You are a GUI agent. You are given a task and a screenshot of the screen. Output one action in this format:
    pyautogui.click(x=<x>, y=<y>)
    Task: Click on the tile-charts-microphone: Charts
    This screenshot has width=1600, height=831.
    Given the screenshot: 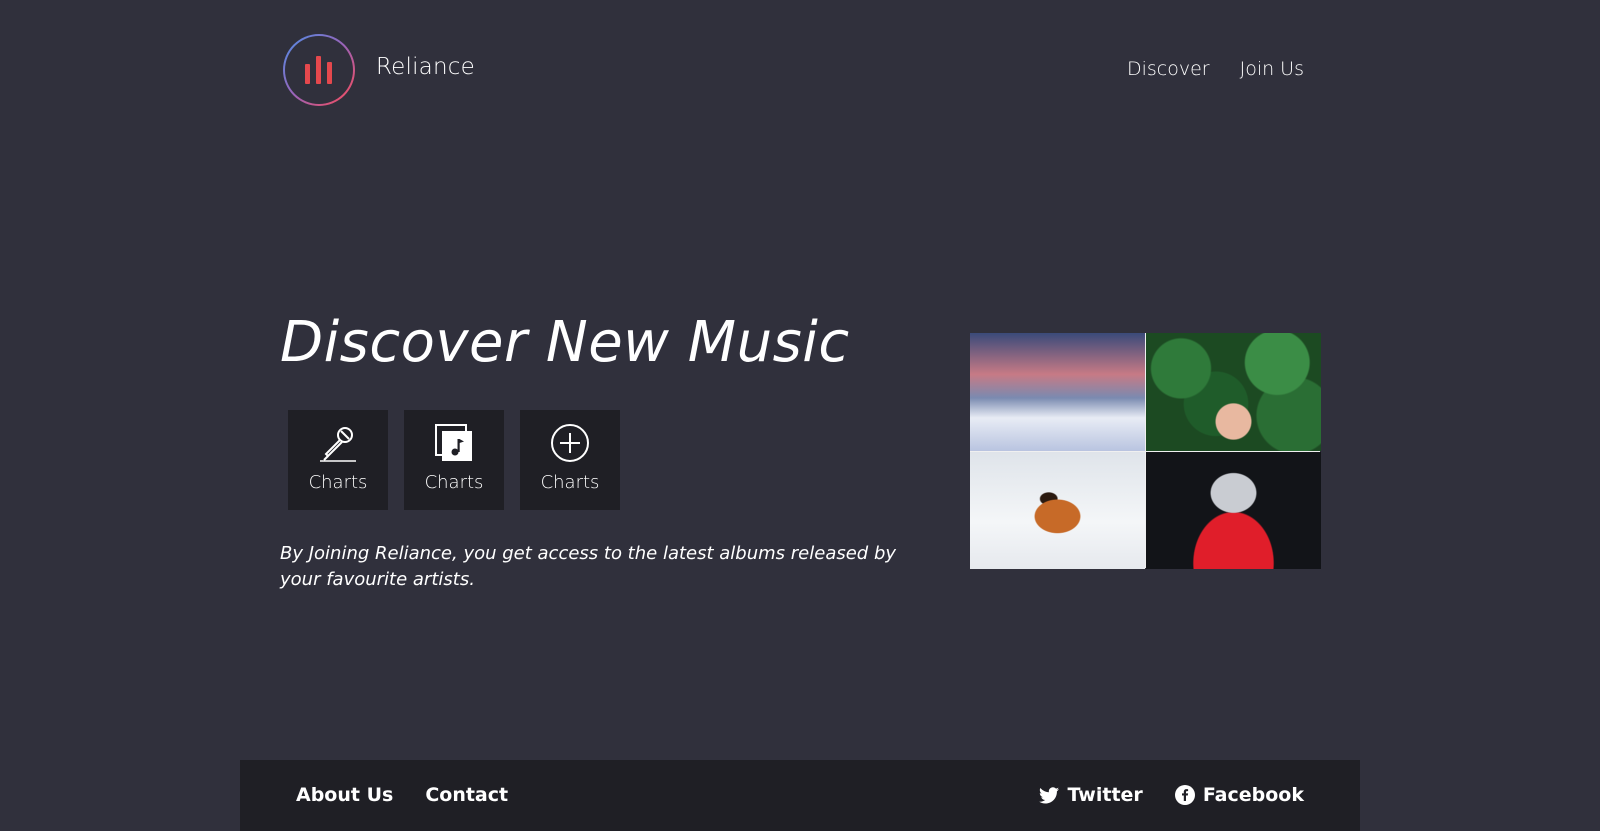 What is the action you would take?
    pyautogui.click(x=338, y=460)
    